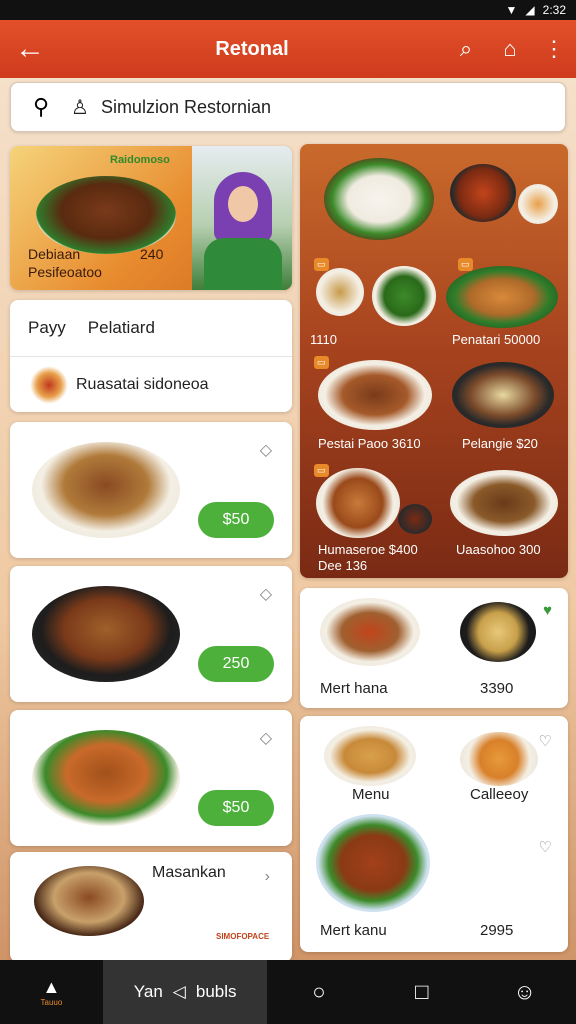 The image size is (576, 1024). I want to click on pay-label: Payy, so click(47, 328).